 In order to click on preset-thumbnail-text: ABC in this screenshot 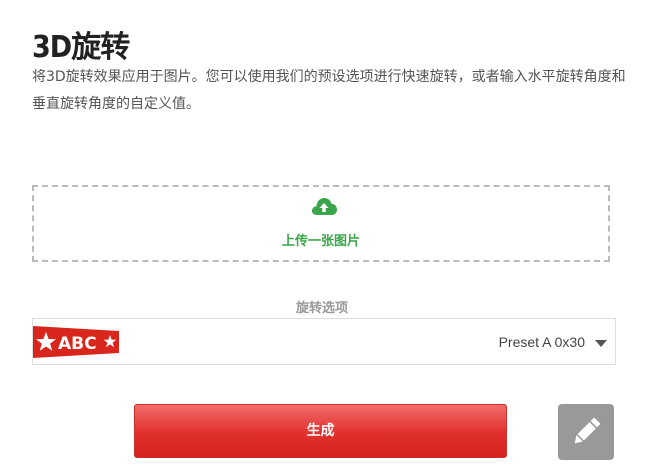, I will do `click(77, 344)`.